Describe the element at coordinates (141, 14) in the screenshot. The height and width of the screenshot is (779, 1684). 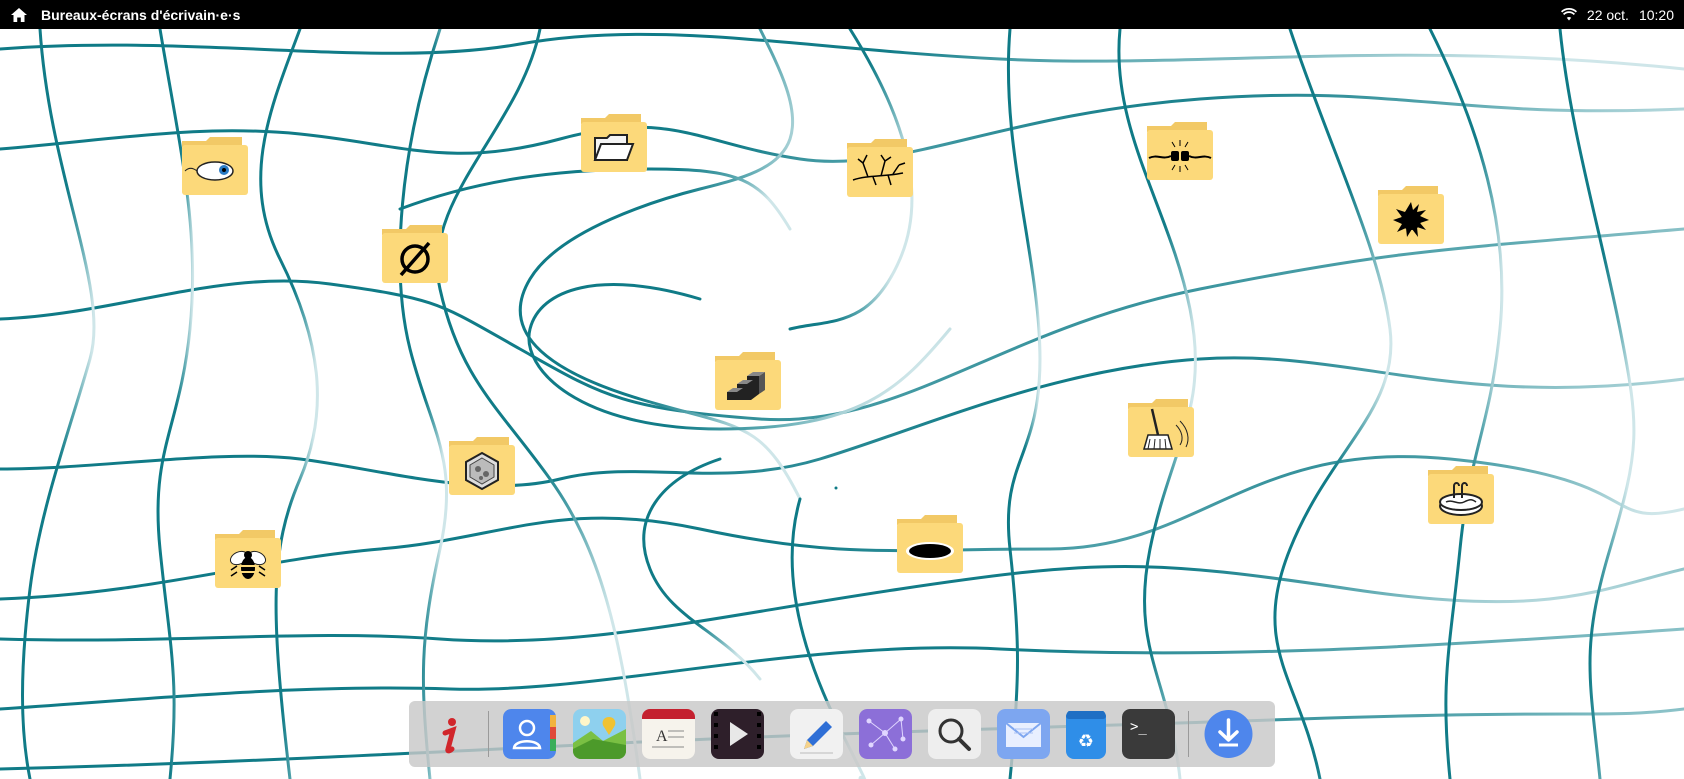
I see `workspace-title: Bureaux-écrans d'écrivain·e·s` at that location.